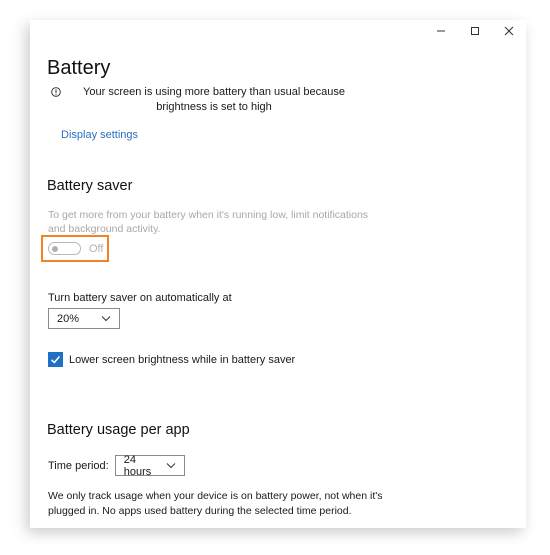  I want to click on auto-on-threshold-value: 20%, so click(68, 318).